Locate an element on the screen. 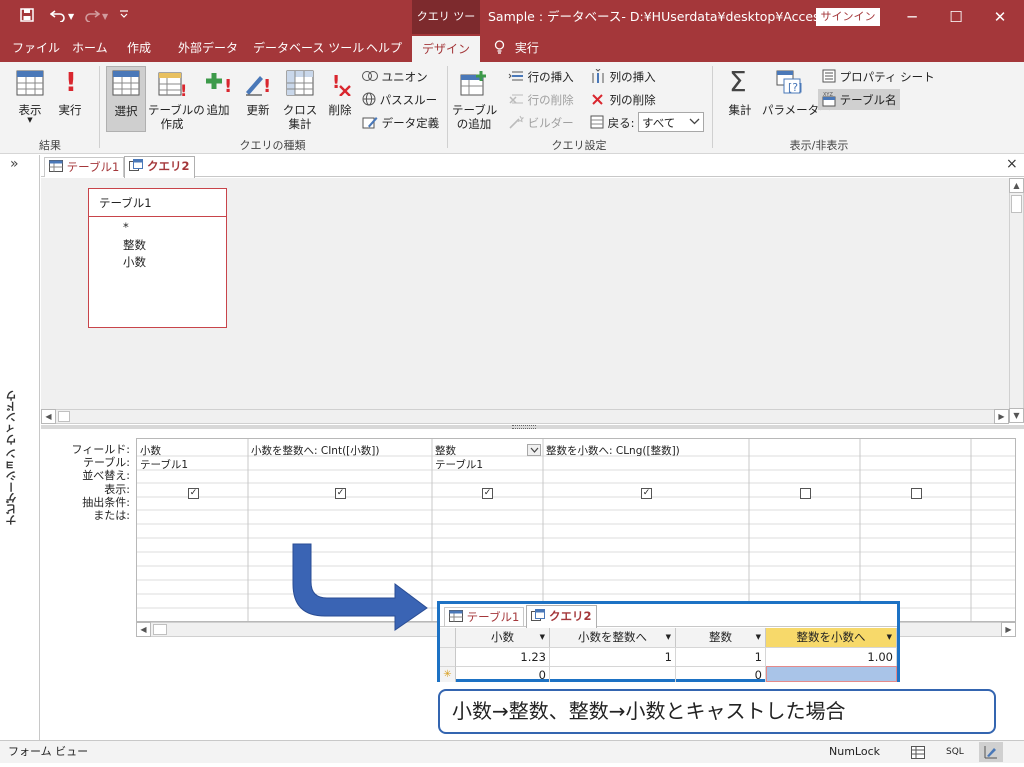  design-view-button is located at coordinates (991, 752).